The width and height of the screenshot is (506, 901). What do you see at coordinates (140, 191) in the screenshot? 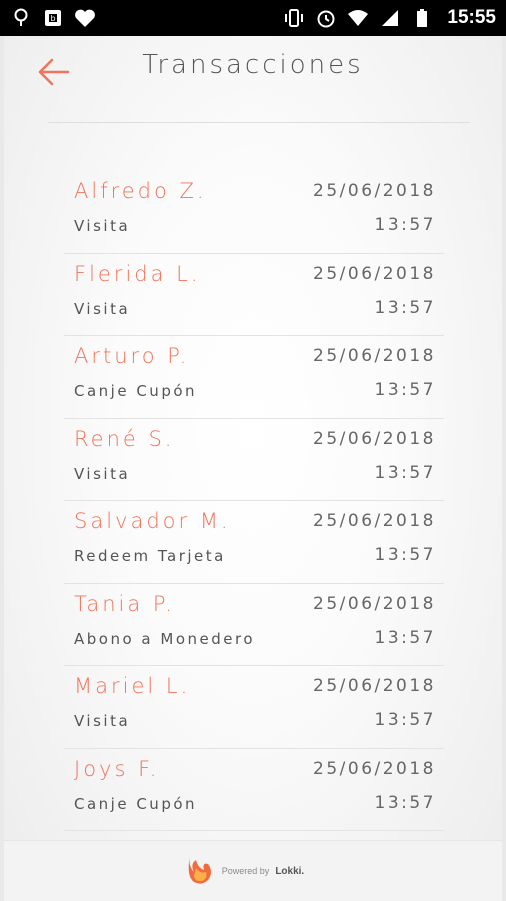
I see `customer-name: Alfredo Z.` at bounding box center [140, 191].